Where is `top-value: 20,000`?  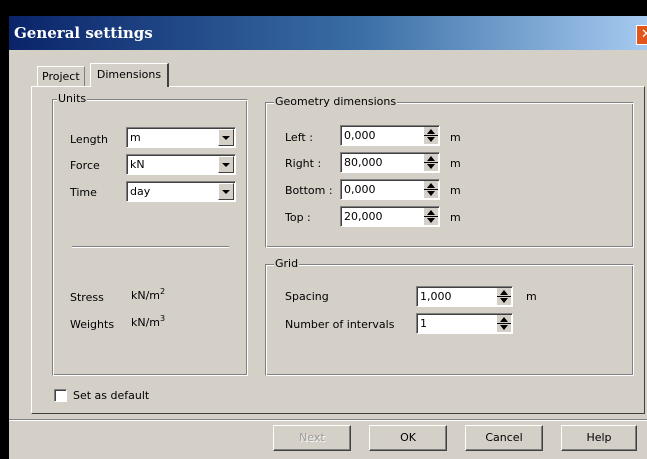
top-value: 20,000 is located at coordinates (363, 216).